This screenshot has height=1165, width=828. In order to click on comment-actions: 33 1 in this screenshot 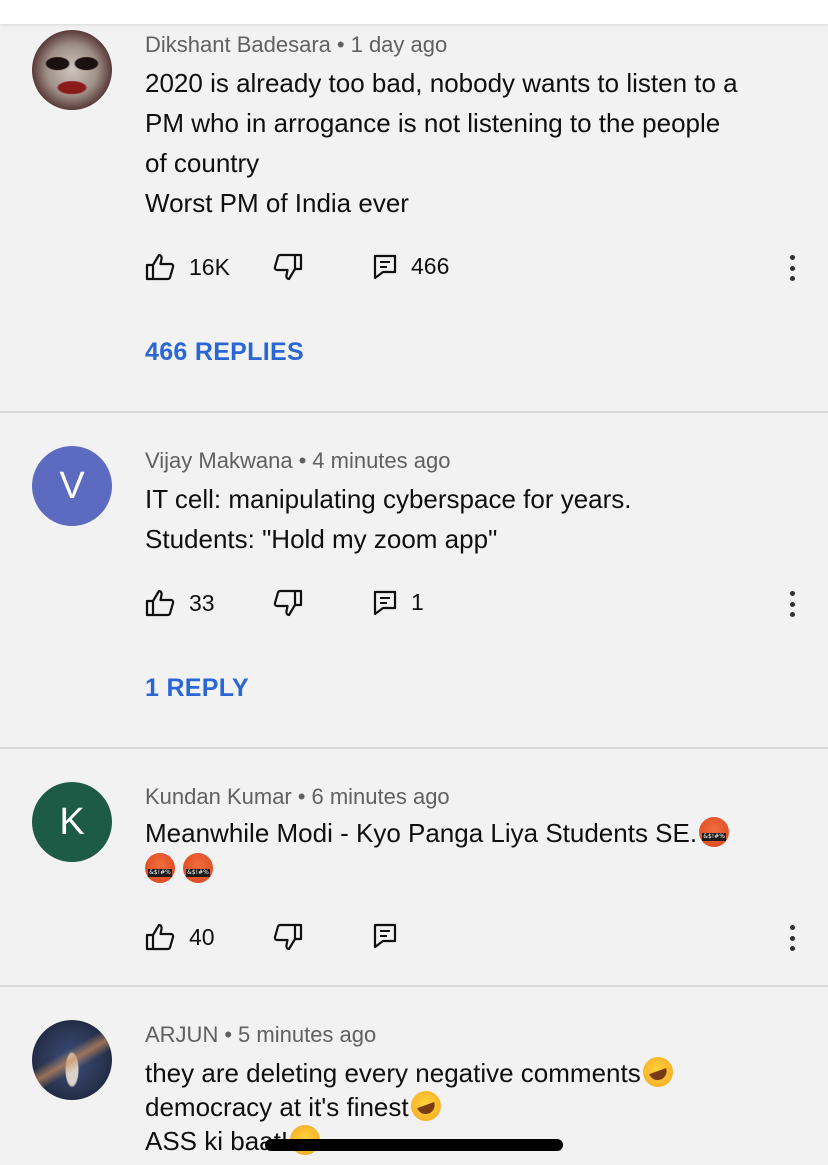, I will do `click(475, 604)`.